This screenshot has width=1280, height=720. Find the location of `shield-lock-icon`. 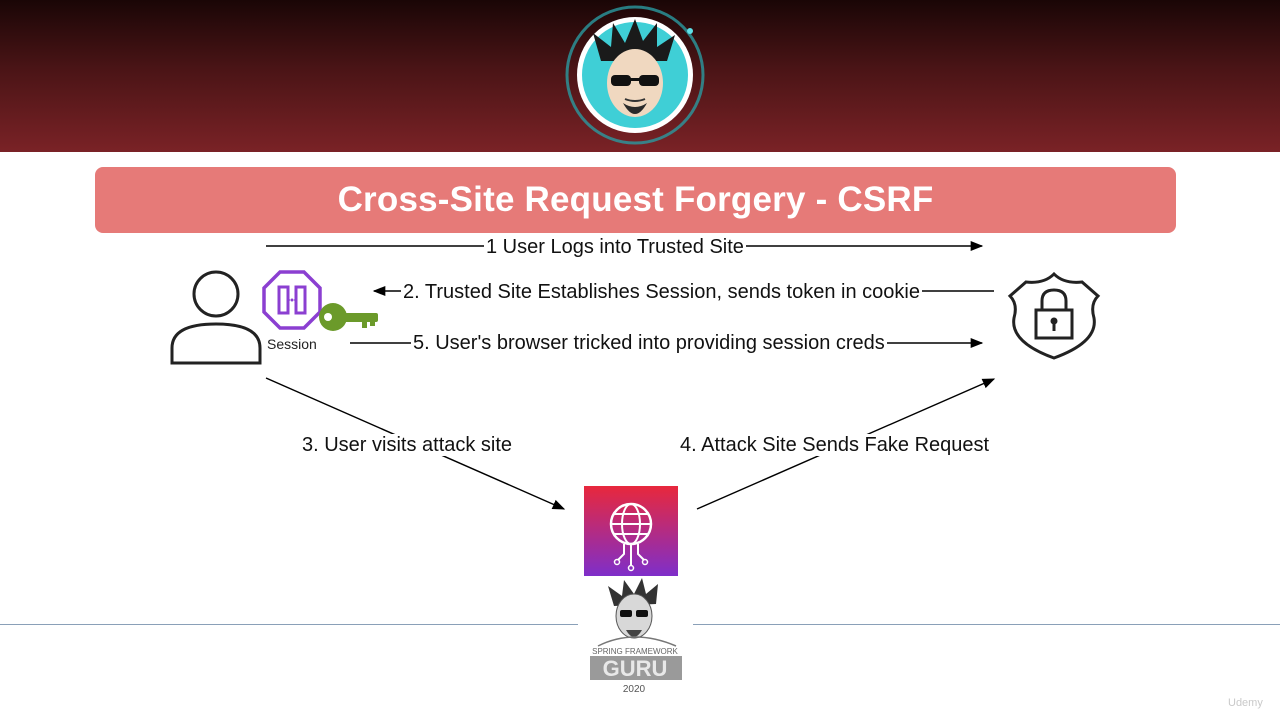

shield-lock-icon is located at coordinates (1054, 318).